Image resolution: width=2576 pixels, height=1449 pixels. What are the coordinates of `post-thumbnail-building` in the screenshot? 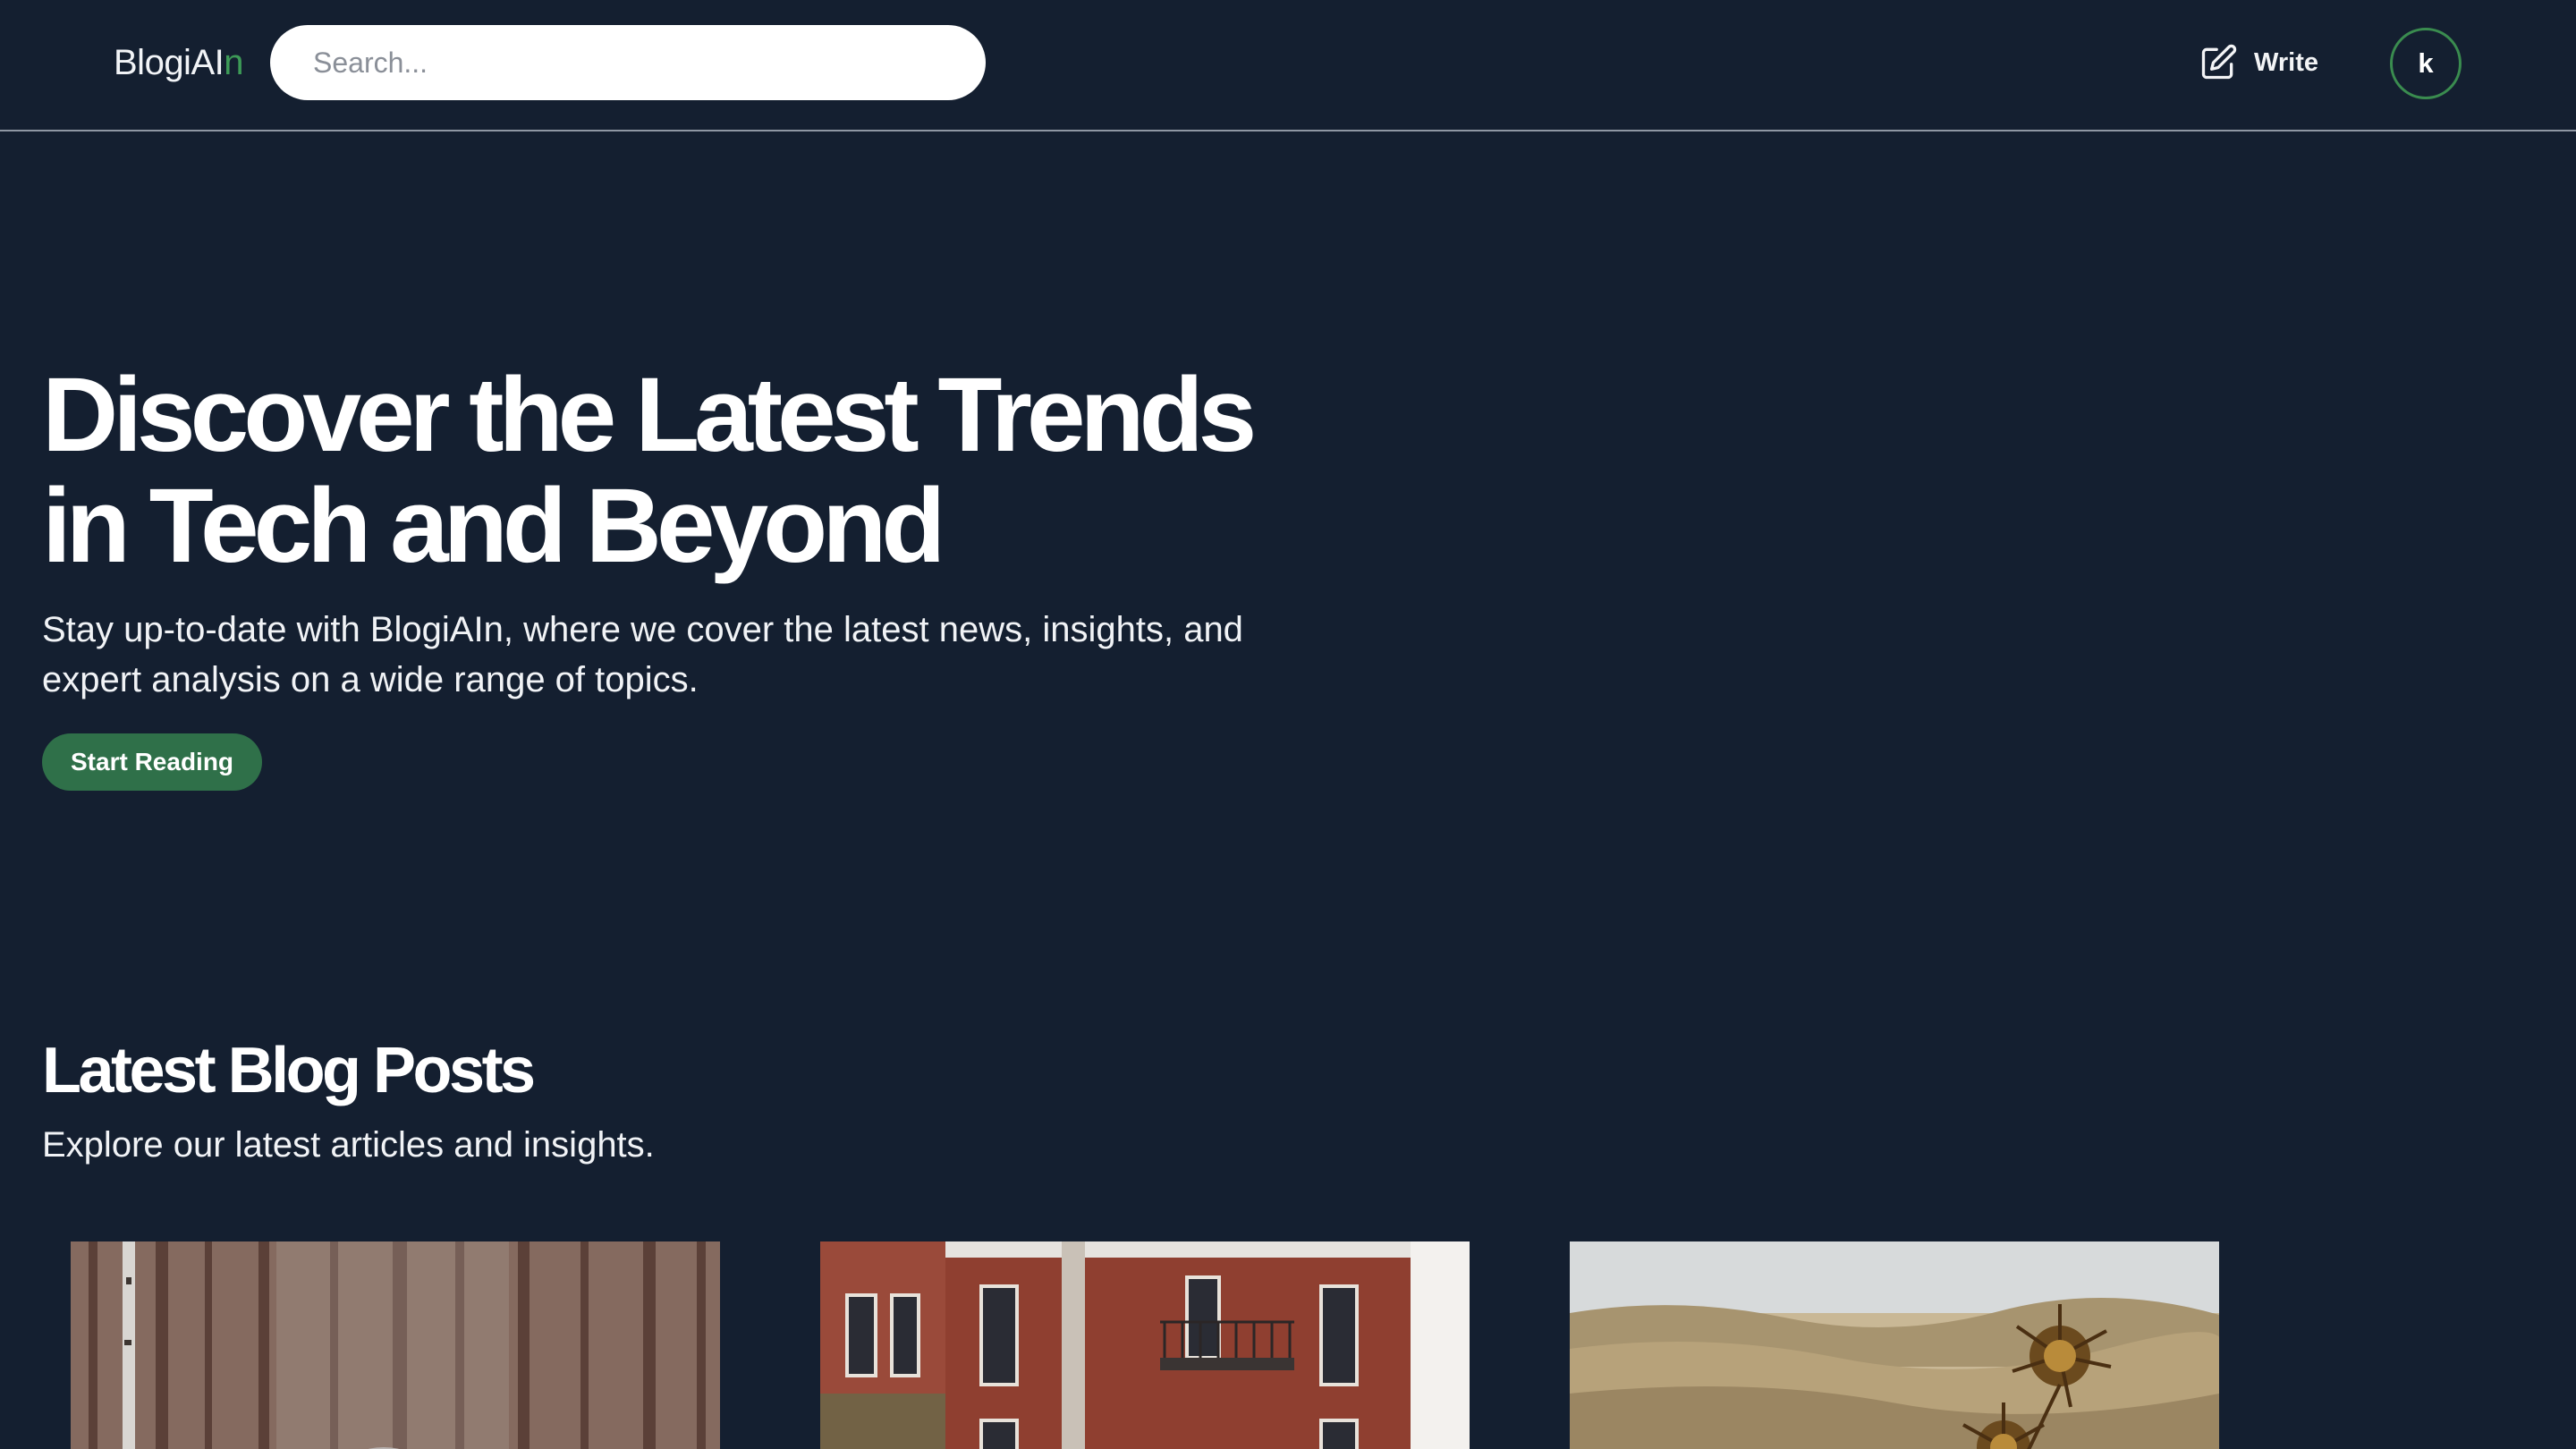 It's located at (1145, 1345).